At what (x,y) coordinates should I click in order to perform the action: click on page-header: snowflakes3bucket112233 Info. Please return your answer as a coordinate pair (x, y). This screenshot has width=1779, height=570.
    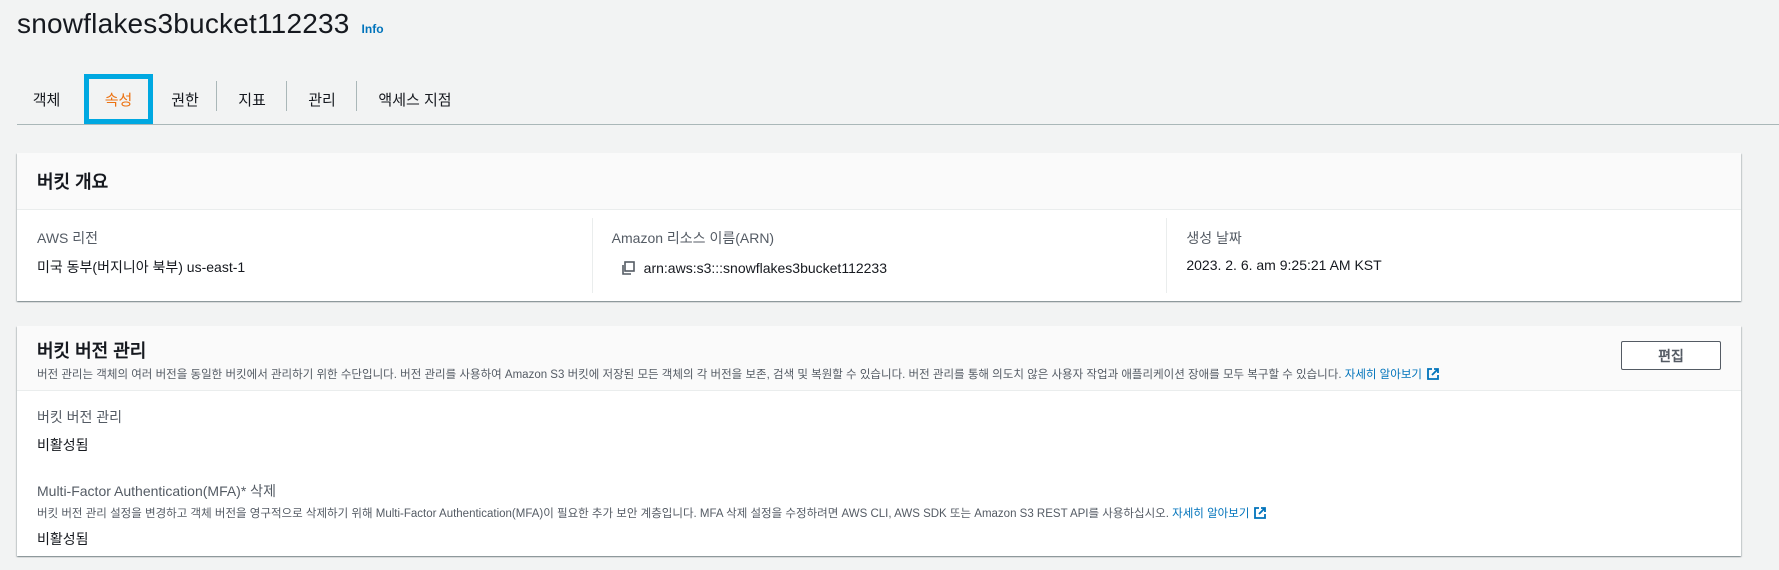
    Looking at the image, I should click on (200, 24).